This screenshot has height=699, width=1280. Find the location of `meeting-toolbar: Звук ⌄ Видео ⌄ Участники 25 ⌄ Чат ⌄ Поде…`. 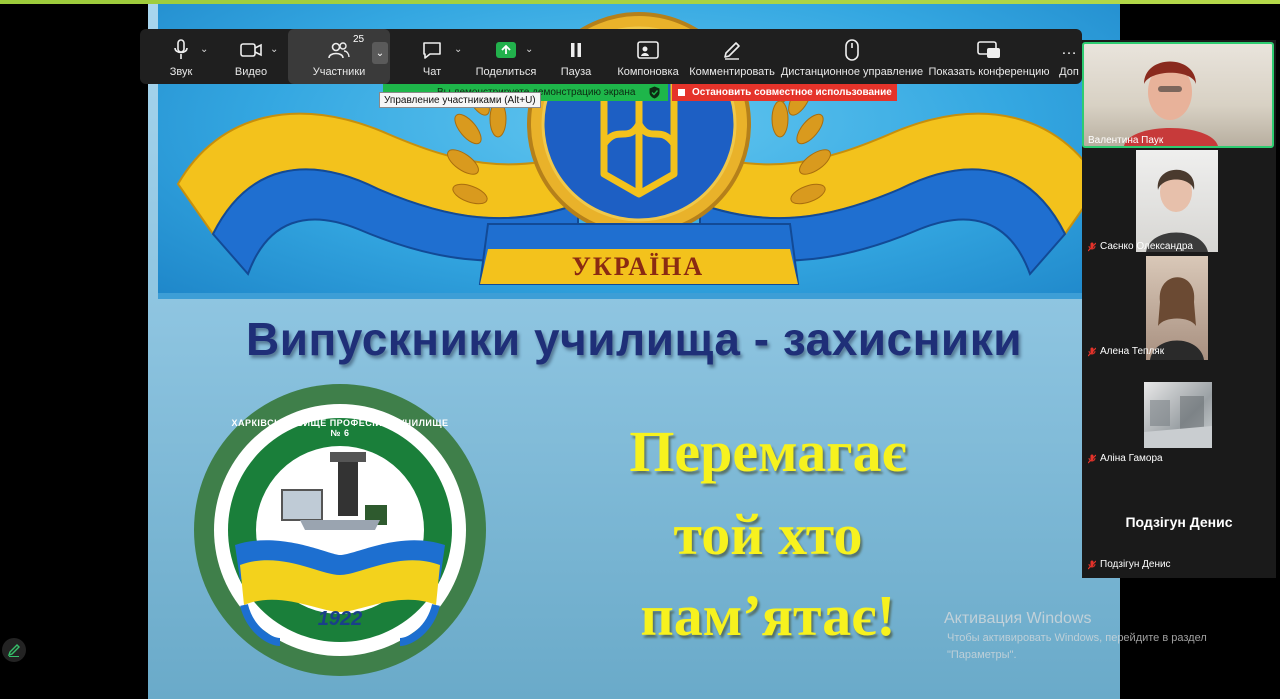

meeting-toolbar: Звук ⌄ Видео ⌄ Участники 25 ⌄ Чат ⌄ Поде… is located at coordinates (611, 56).